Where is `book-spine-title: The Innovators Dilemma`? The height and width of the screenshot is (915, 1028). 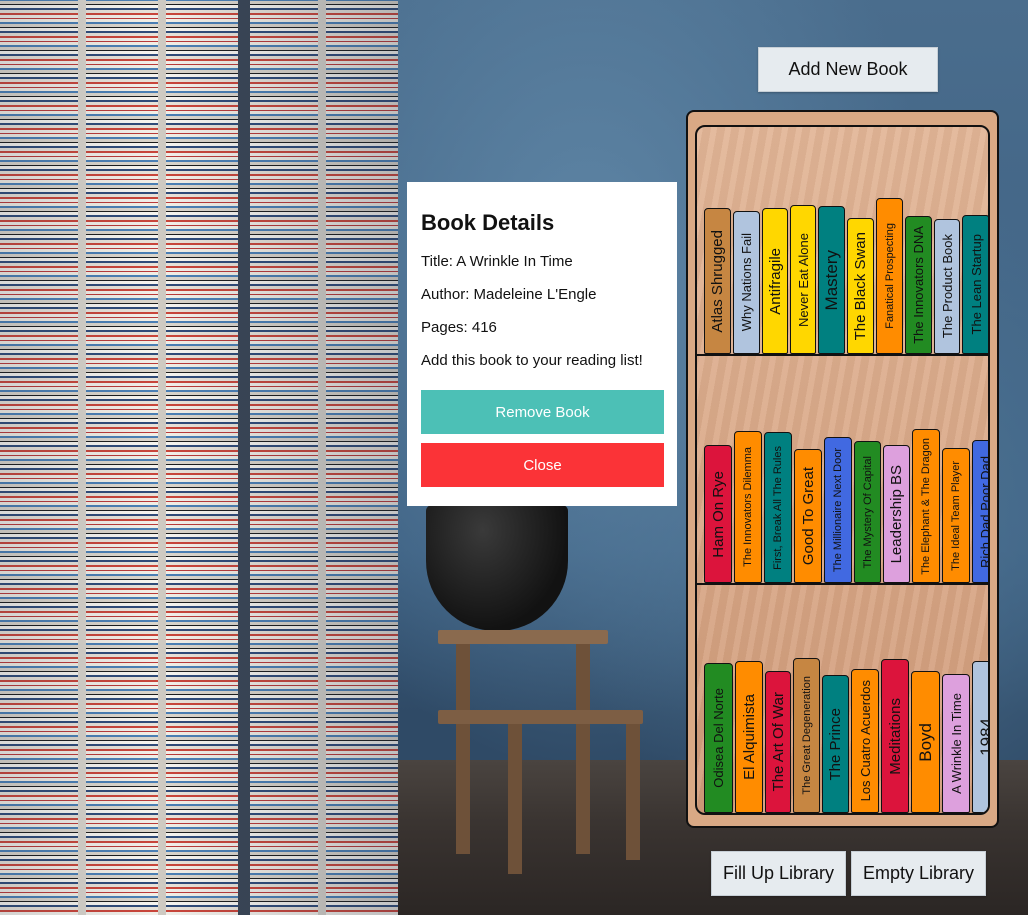 book-spine-title: The Innovators Dilemma is located at coordinates (748, 507).